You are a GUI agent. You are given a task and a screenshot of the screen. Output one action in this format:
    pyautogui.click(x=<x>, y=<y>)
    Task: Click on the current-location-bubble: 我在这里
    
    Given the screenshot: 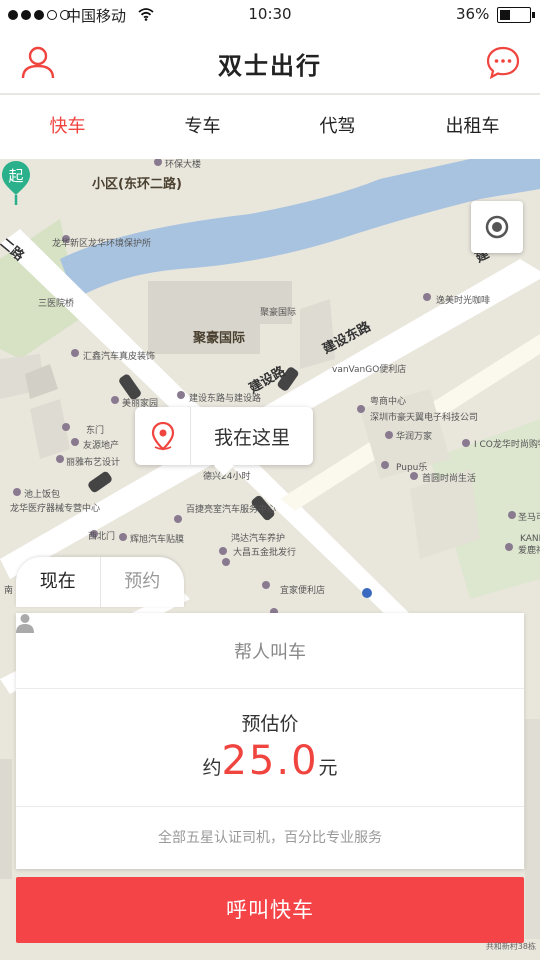 What is the action you would take?
    pyautogui.click(x=224, y=441)
    